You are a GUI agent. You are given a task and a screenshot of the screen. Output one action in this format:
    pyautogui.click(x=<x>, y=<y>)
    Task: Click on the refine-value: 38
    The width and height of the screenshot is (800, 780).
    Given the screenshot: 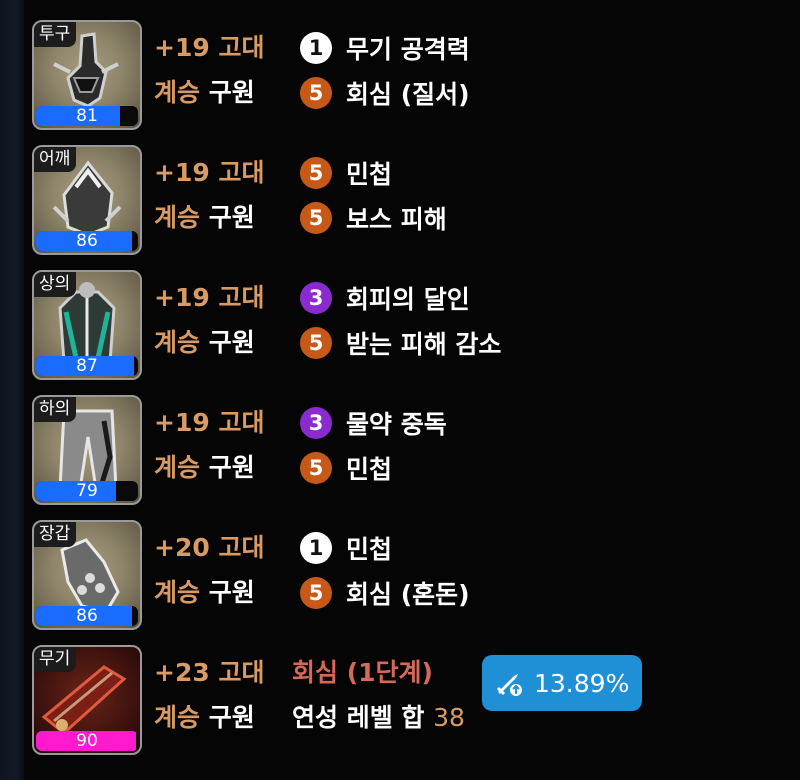 What is the action you would take?
    pyautogui.click(x=449, y=717)
    